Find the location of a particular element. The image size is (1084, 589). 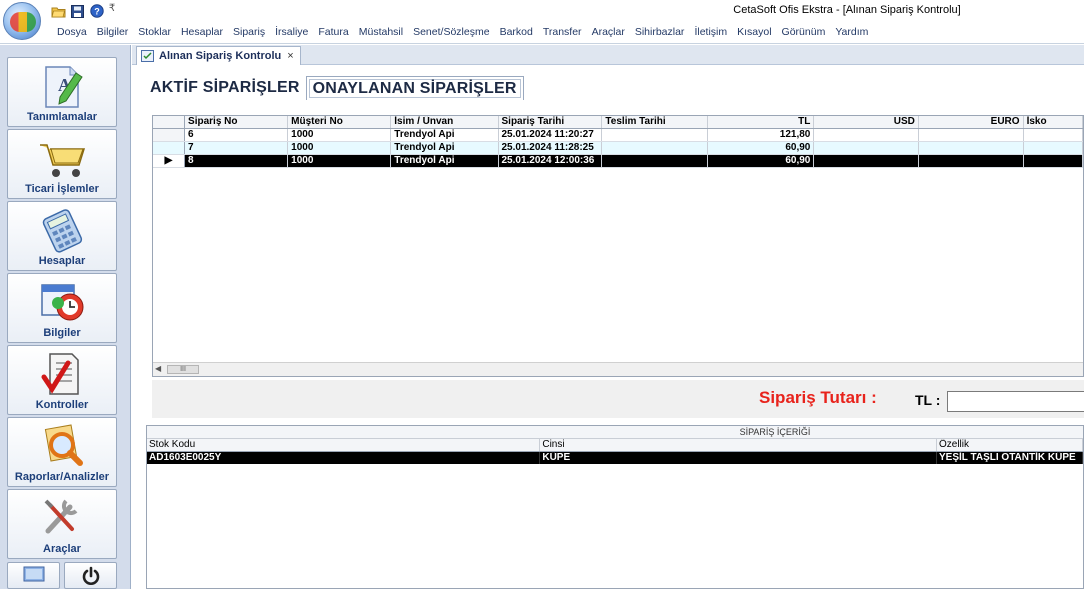

horizontal-scrollbar: ◀ III is located at coordinates (618, 369).